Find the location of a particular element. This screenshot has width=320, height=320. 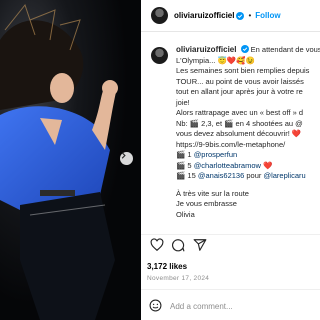

caption-line-11: 🎬 5 @charlotteabramow ❤️ is located at coordinates (224, 165).